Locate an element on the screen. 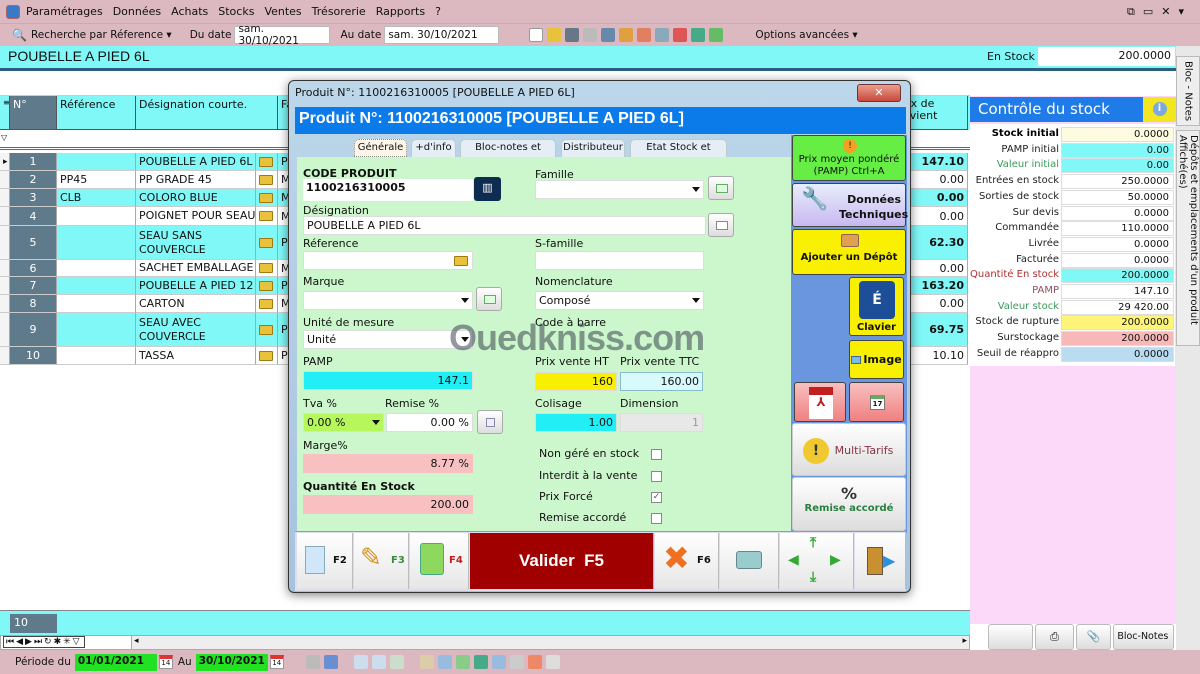 Image resolution: width=1200 pixels, height=674 pixels. record-navigation-buttons: ⏮◀▶⏭↻✱✳▽ is located at coordinates (44, 642).